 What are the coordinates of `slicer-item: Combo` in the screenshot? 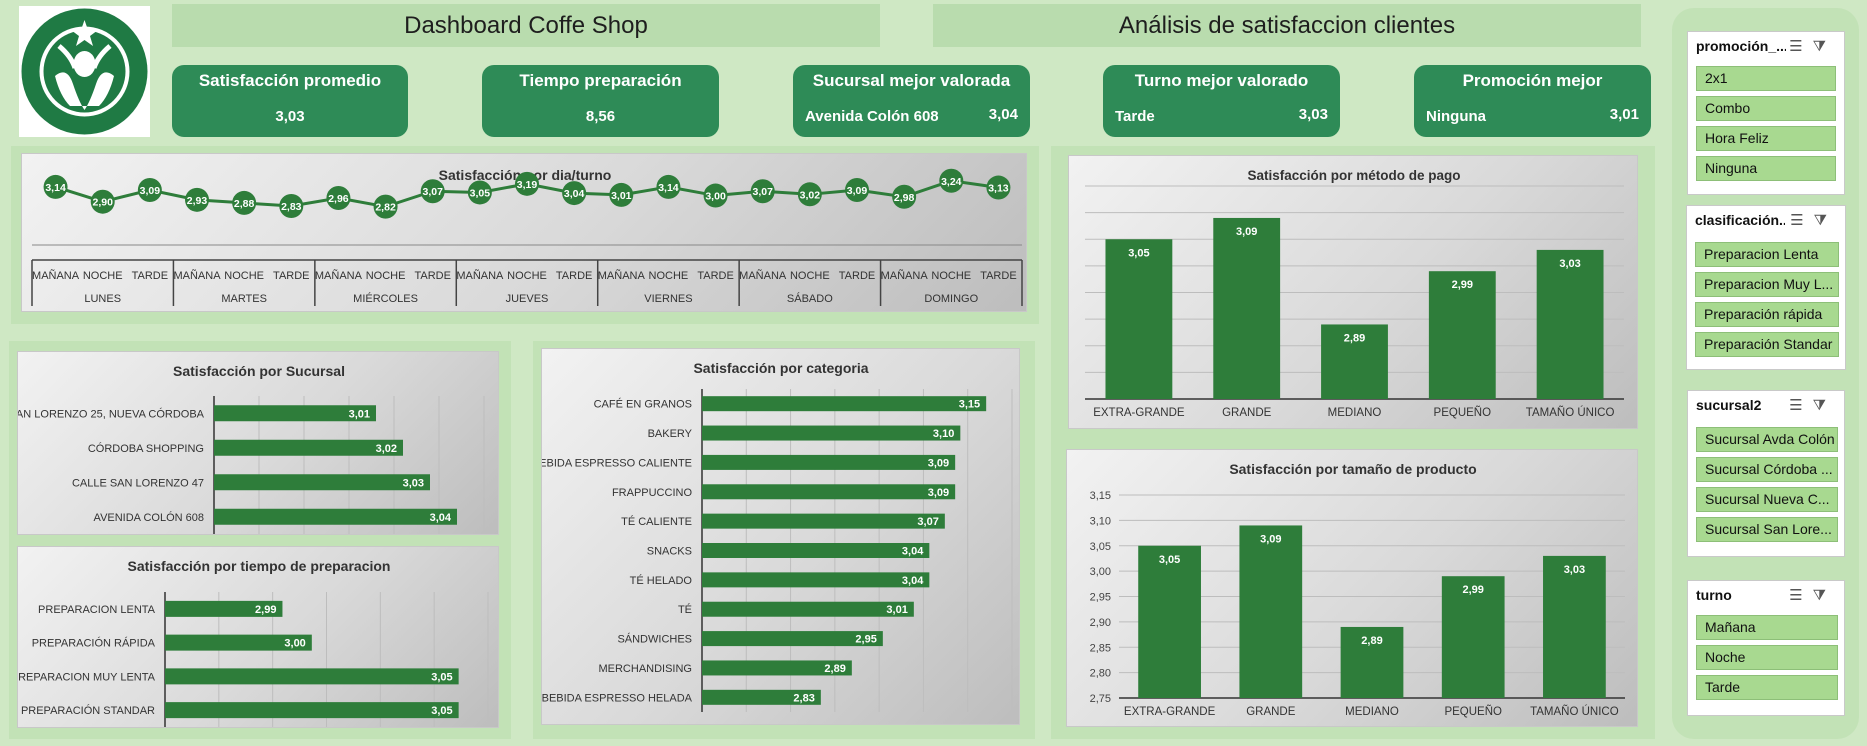 It's located at (1766, 108).